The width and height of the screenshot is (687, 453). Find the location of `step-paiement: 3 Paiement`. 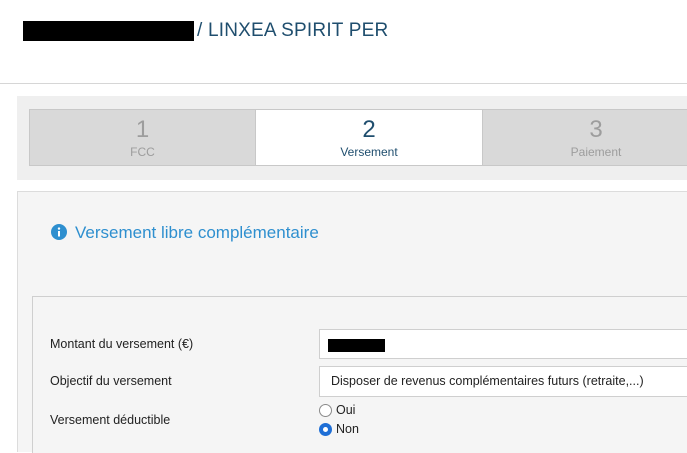

step-paiement: 3 Paiement is located at coordinates (585, 137).